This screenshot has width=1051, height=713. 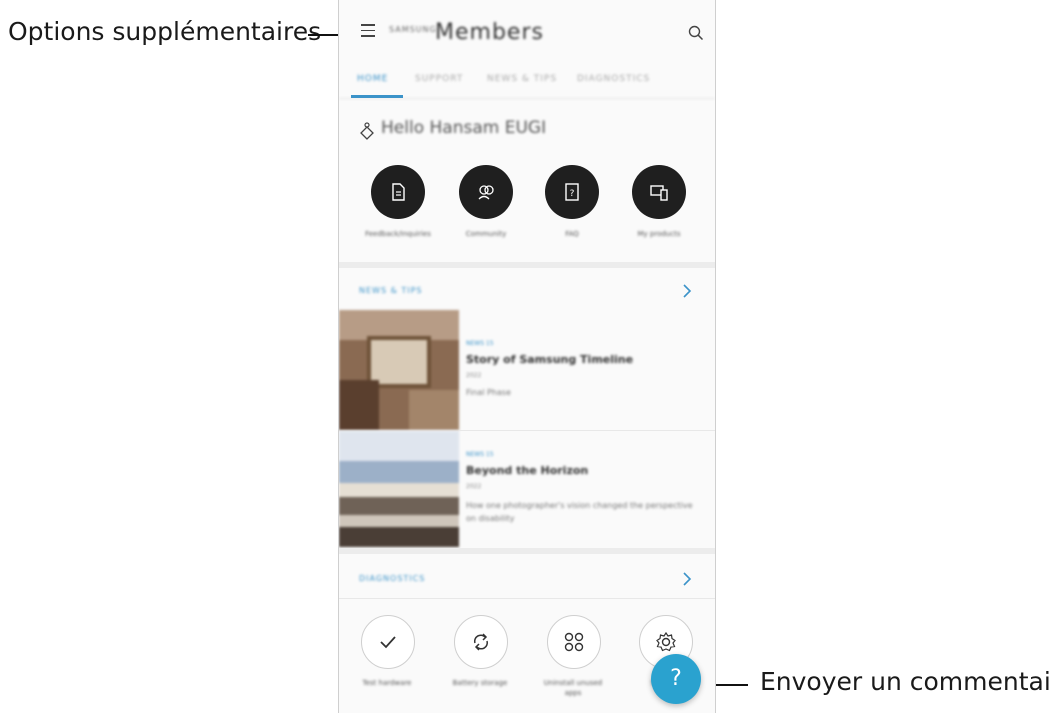 I want to click on app-title: Members, so click(x=489, y=32).